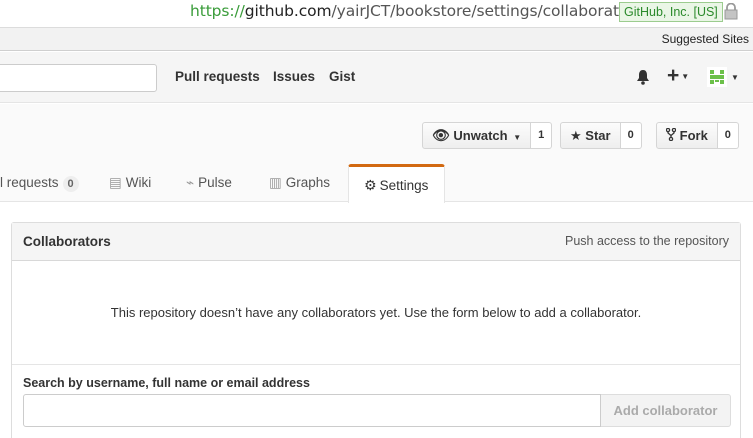 The height and width of the screenshot is (438, 753). What do you see at coordinates (666, 410) in the screenshot?
I see `add-collaborator-button: Add collaborator` at bounding box center [666, 410].